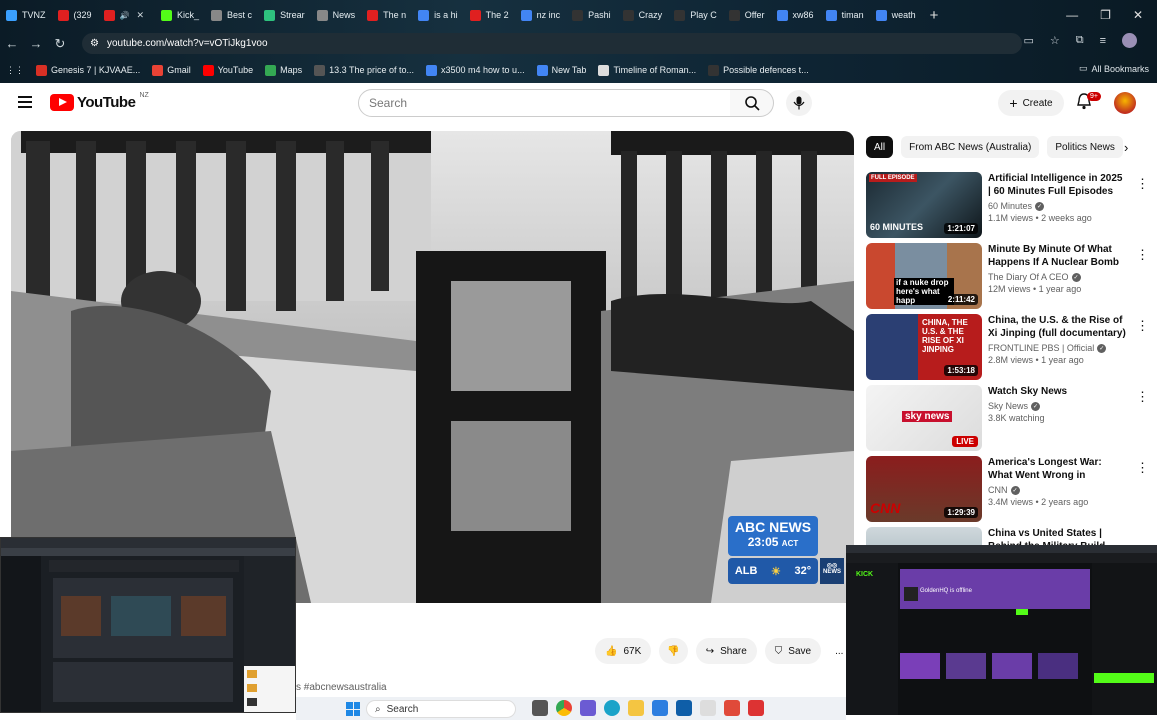  I want to click on like-button: 👍 67K, so click(623, 651).